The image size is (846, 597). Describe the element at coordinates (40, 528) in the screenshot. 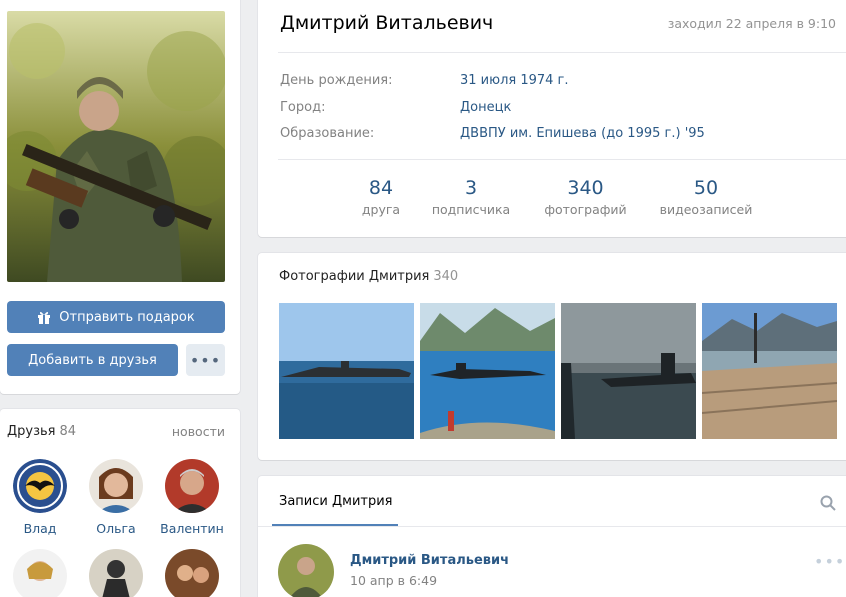

I see `friend-name: Влад` at that location.